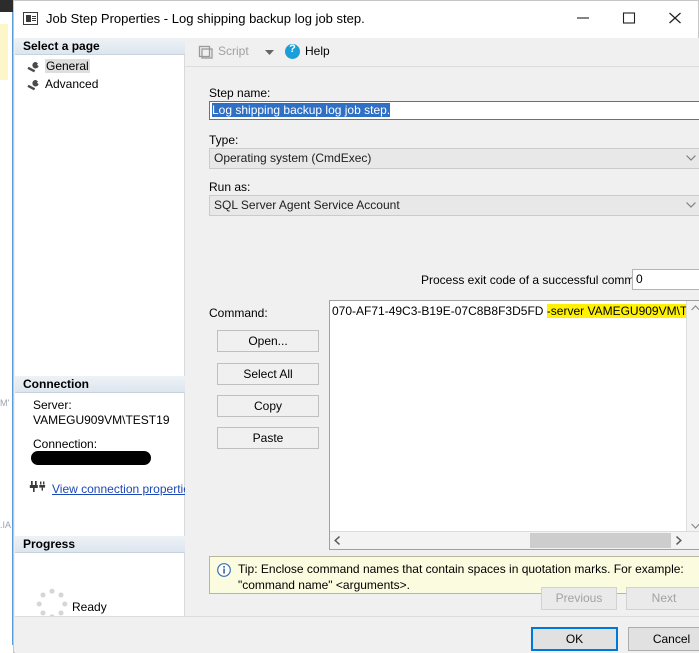 This screenshot has height=653, width=699. What do you see at coordinates (6, 525) in the screenshot?
I see `background-text-fragment: .IA` at bounding box center [6, 525].